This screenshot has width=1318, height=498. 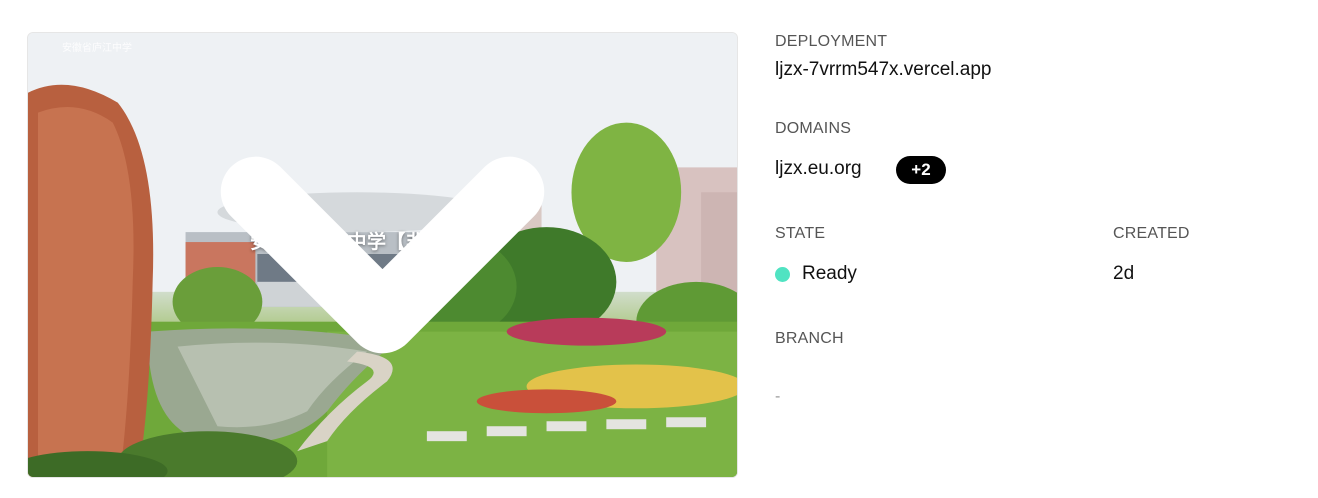 What do you see at coordinates (831, 41) in the screenshot?
I see `deployment-label: DEPLOYMENT` at bounding box center [831, 41].